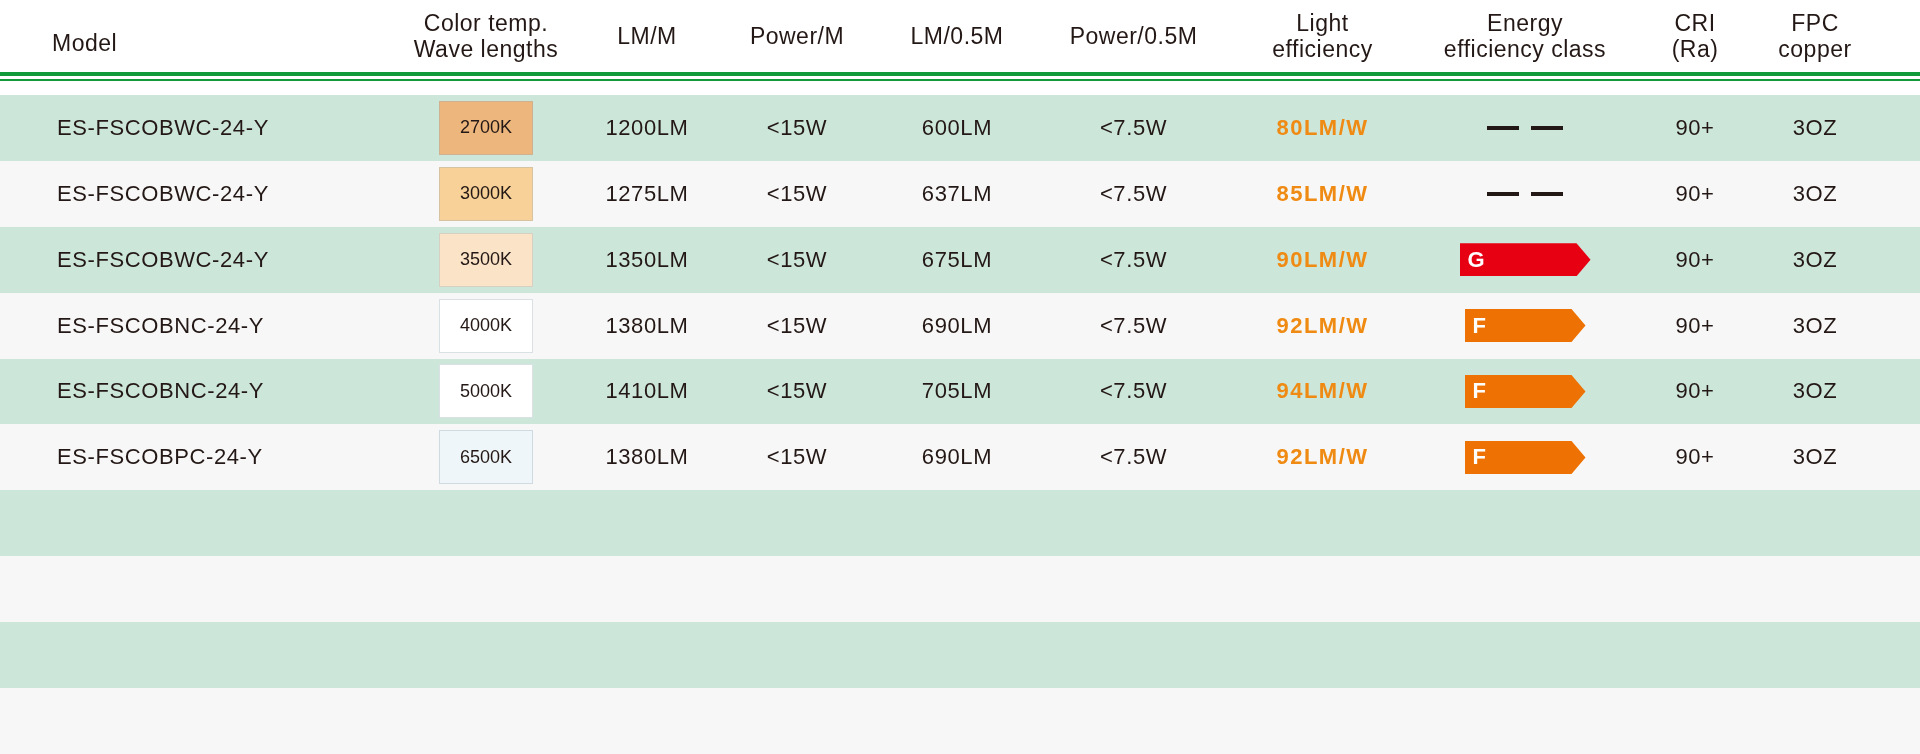 Image resolution: width=1920 pixels, height=754 pixels. Describe the element at coordinates (486, 325) in the screenshot. I see `color-swatch: 4000K` at that location.